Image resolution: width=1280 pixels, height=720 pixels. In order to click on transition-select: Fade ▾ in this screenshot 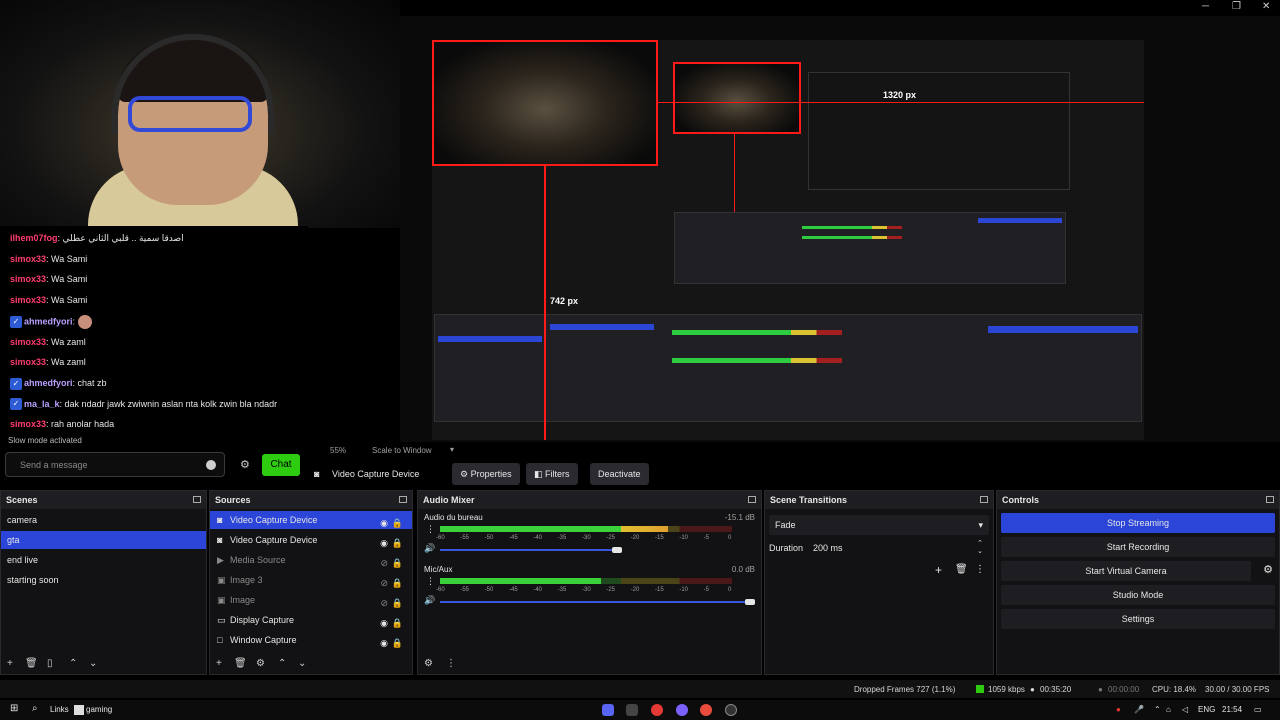, I will do `click(879, 525)`.